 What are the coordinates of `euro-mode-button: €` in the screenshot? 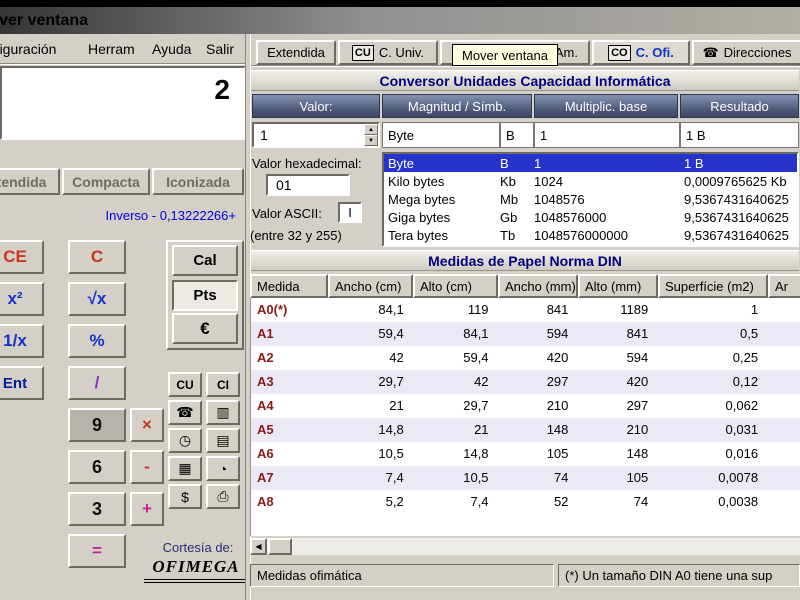 It's located at (205, 328).